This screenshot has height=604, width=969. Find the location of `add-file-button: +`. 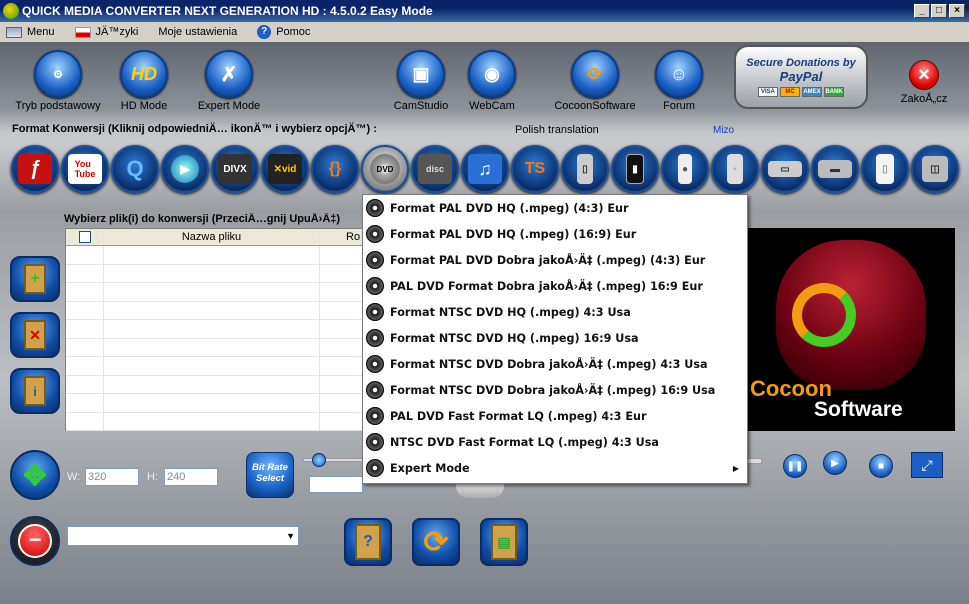

add-file-button: + is located at coordinates (35, 279).